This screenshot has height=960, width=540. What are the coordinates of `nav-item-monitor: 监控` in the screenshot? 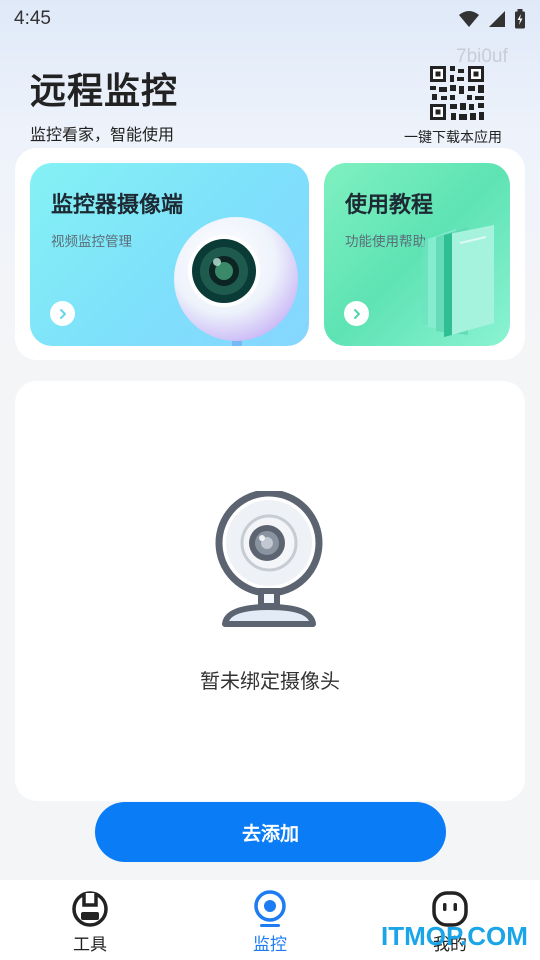 It's located at (270, 920).